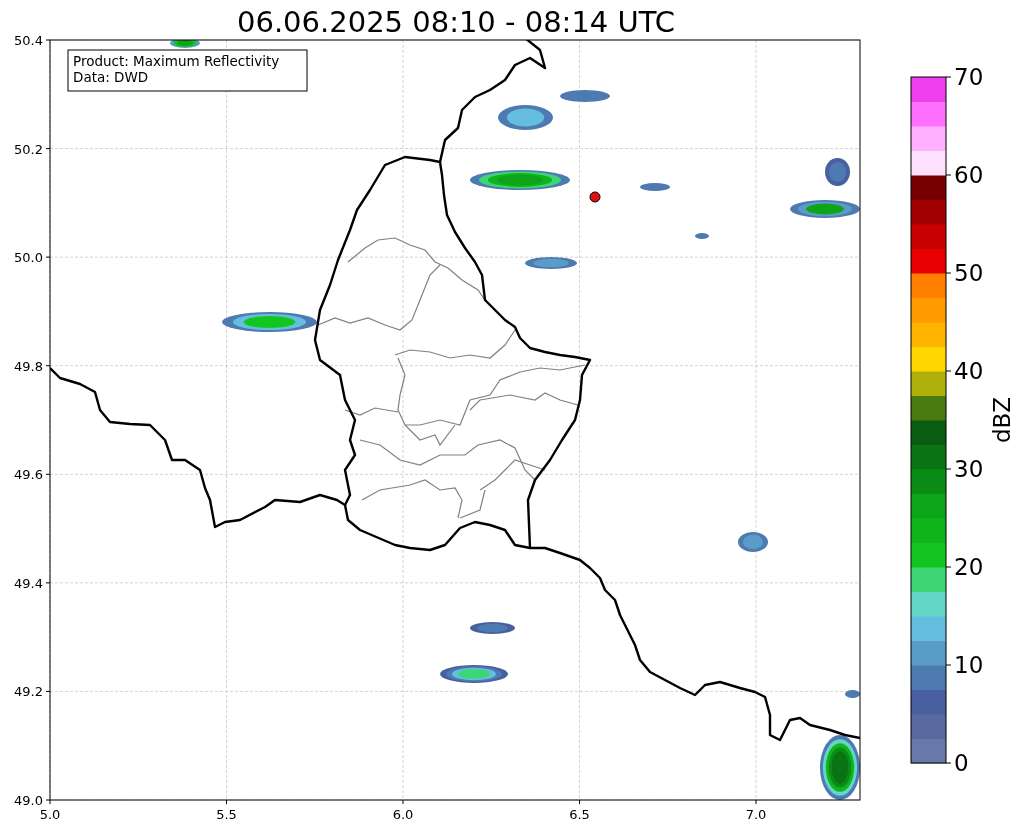 This screenshot has width=1023, height=834. I want to click on axis-tick-label: 6.0, so click(403, 814).